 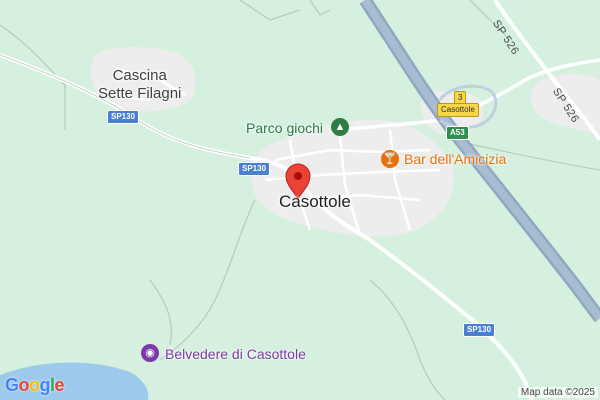 What do you see at coordinates (458, 110) in the screenshot?
I see `exit-name-badge: Casottole` at bounding box center [458, 110].